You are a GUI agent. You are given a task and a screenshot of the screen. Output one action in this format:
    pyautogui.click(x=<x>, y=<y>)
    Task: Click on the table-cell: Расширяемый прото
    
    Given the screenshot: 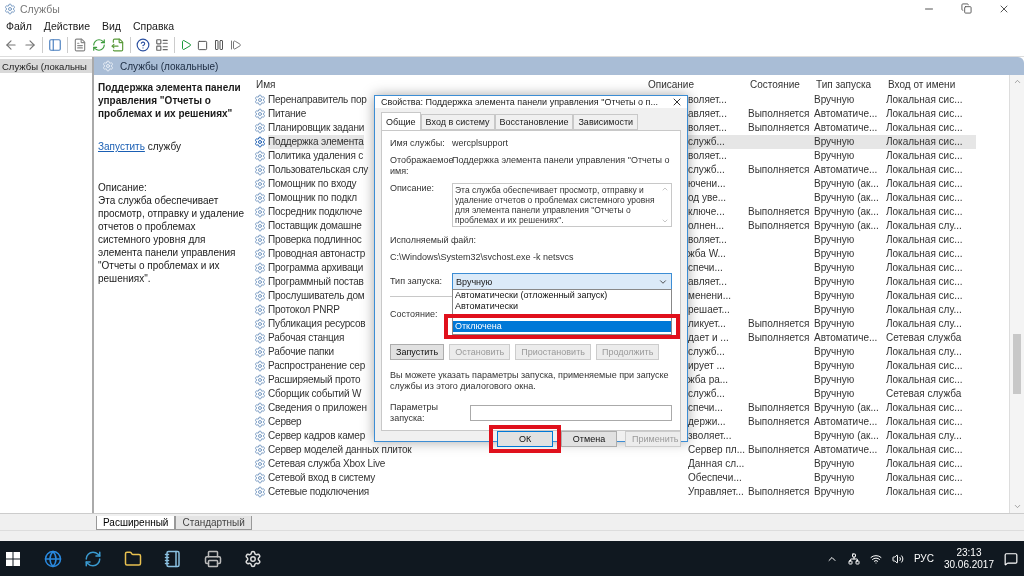 What is the action you would take?
    pyautogui.click(x=314, y=380)
    